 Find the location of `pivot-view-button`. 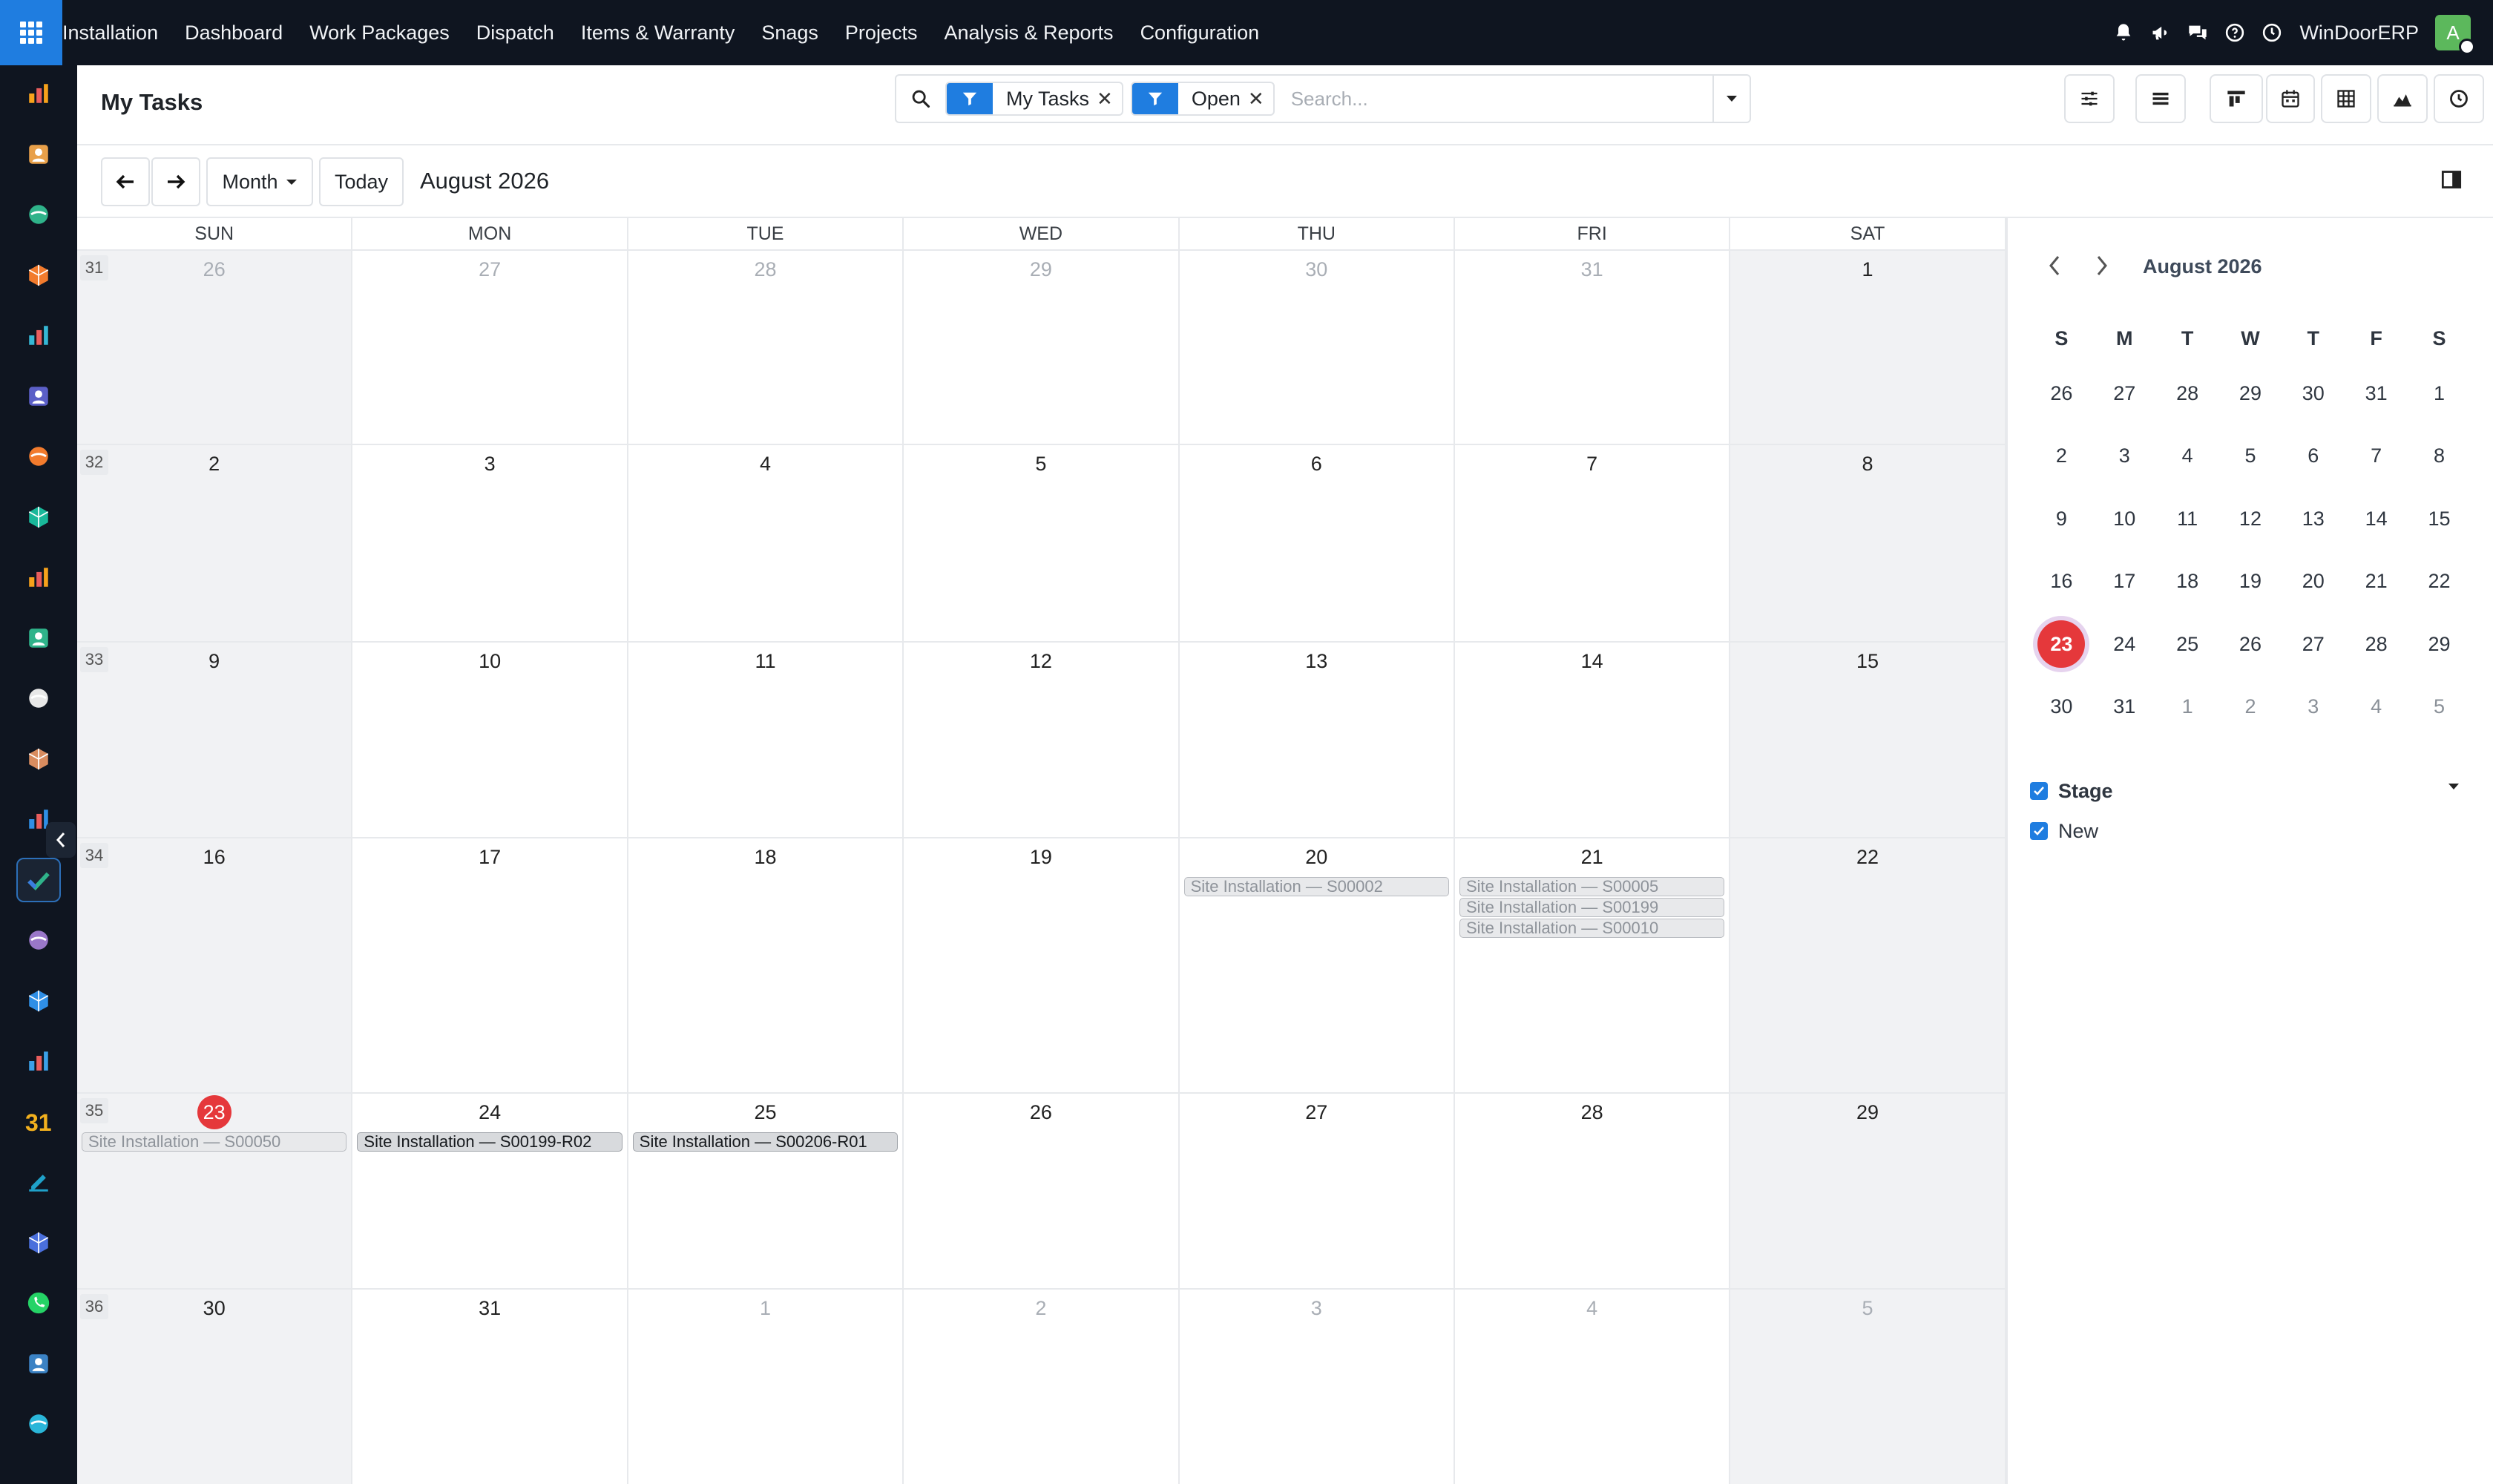

pivot-view-button is located at coordinates (2346, 98).